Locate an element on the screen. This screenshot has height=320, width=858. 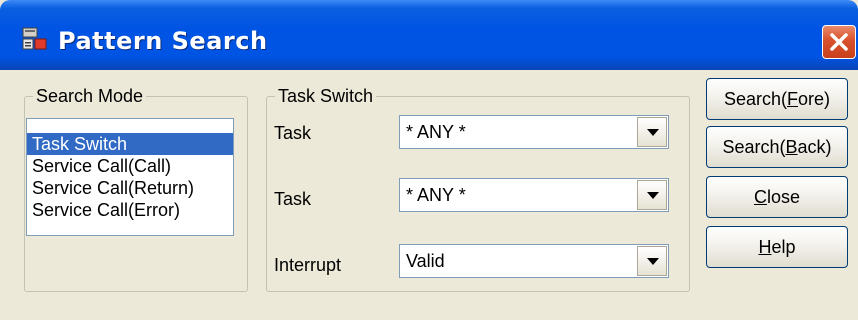
task-combo-2-dropdown-button is located at coordinates (652, 195).